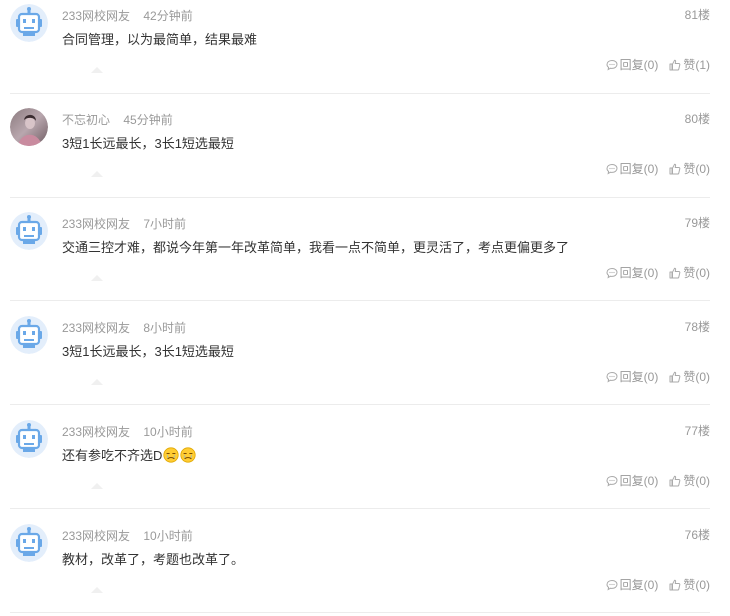  What do you see at coordinates (697, 431) in the screenshot?
I see `comment-floor: 77楼` at bounding box center [697, 431].